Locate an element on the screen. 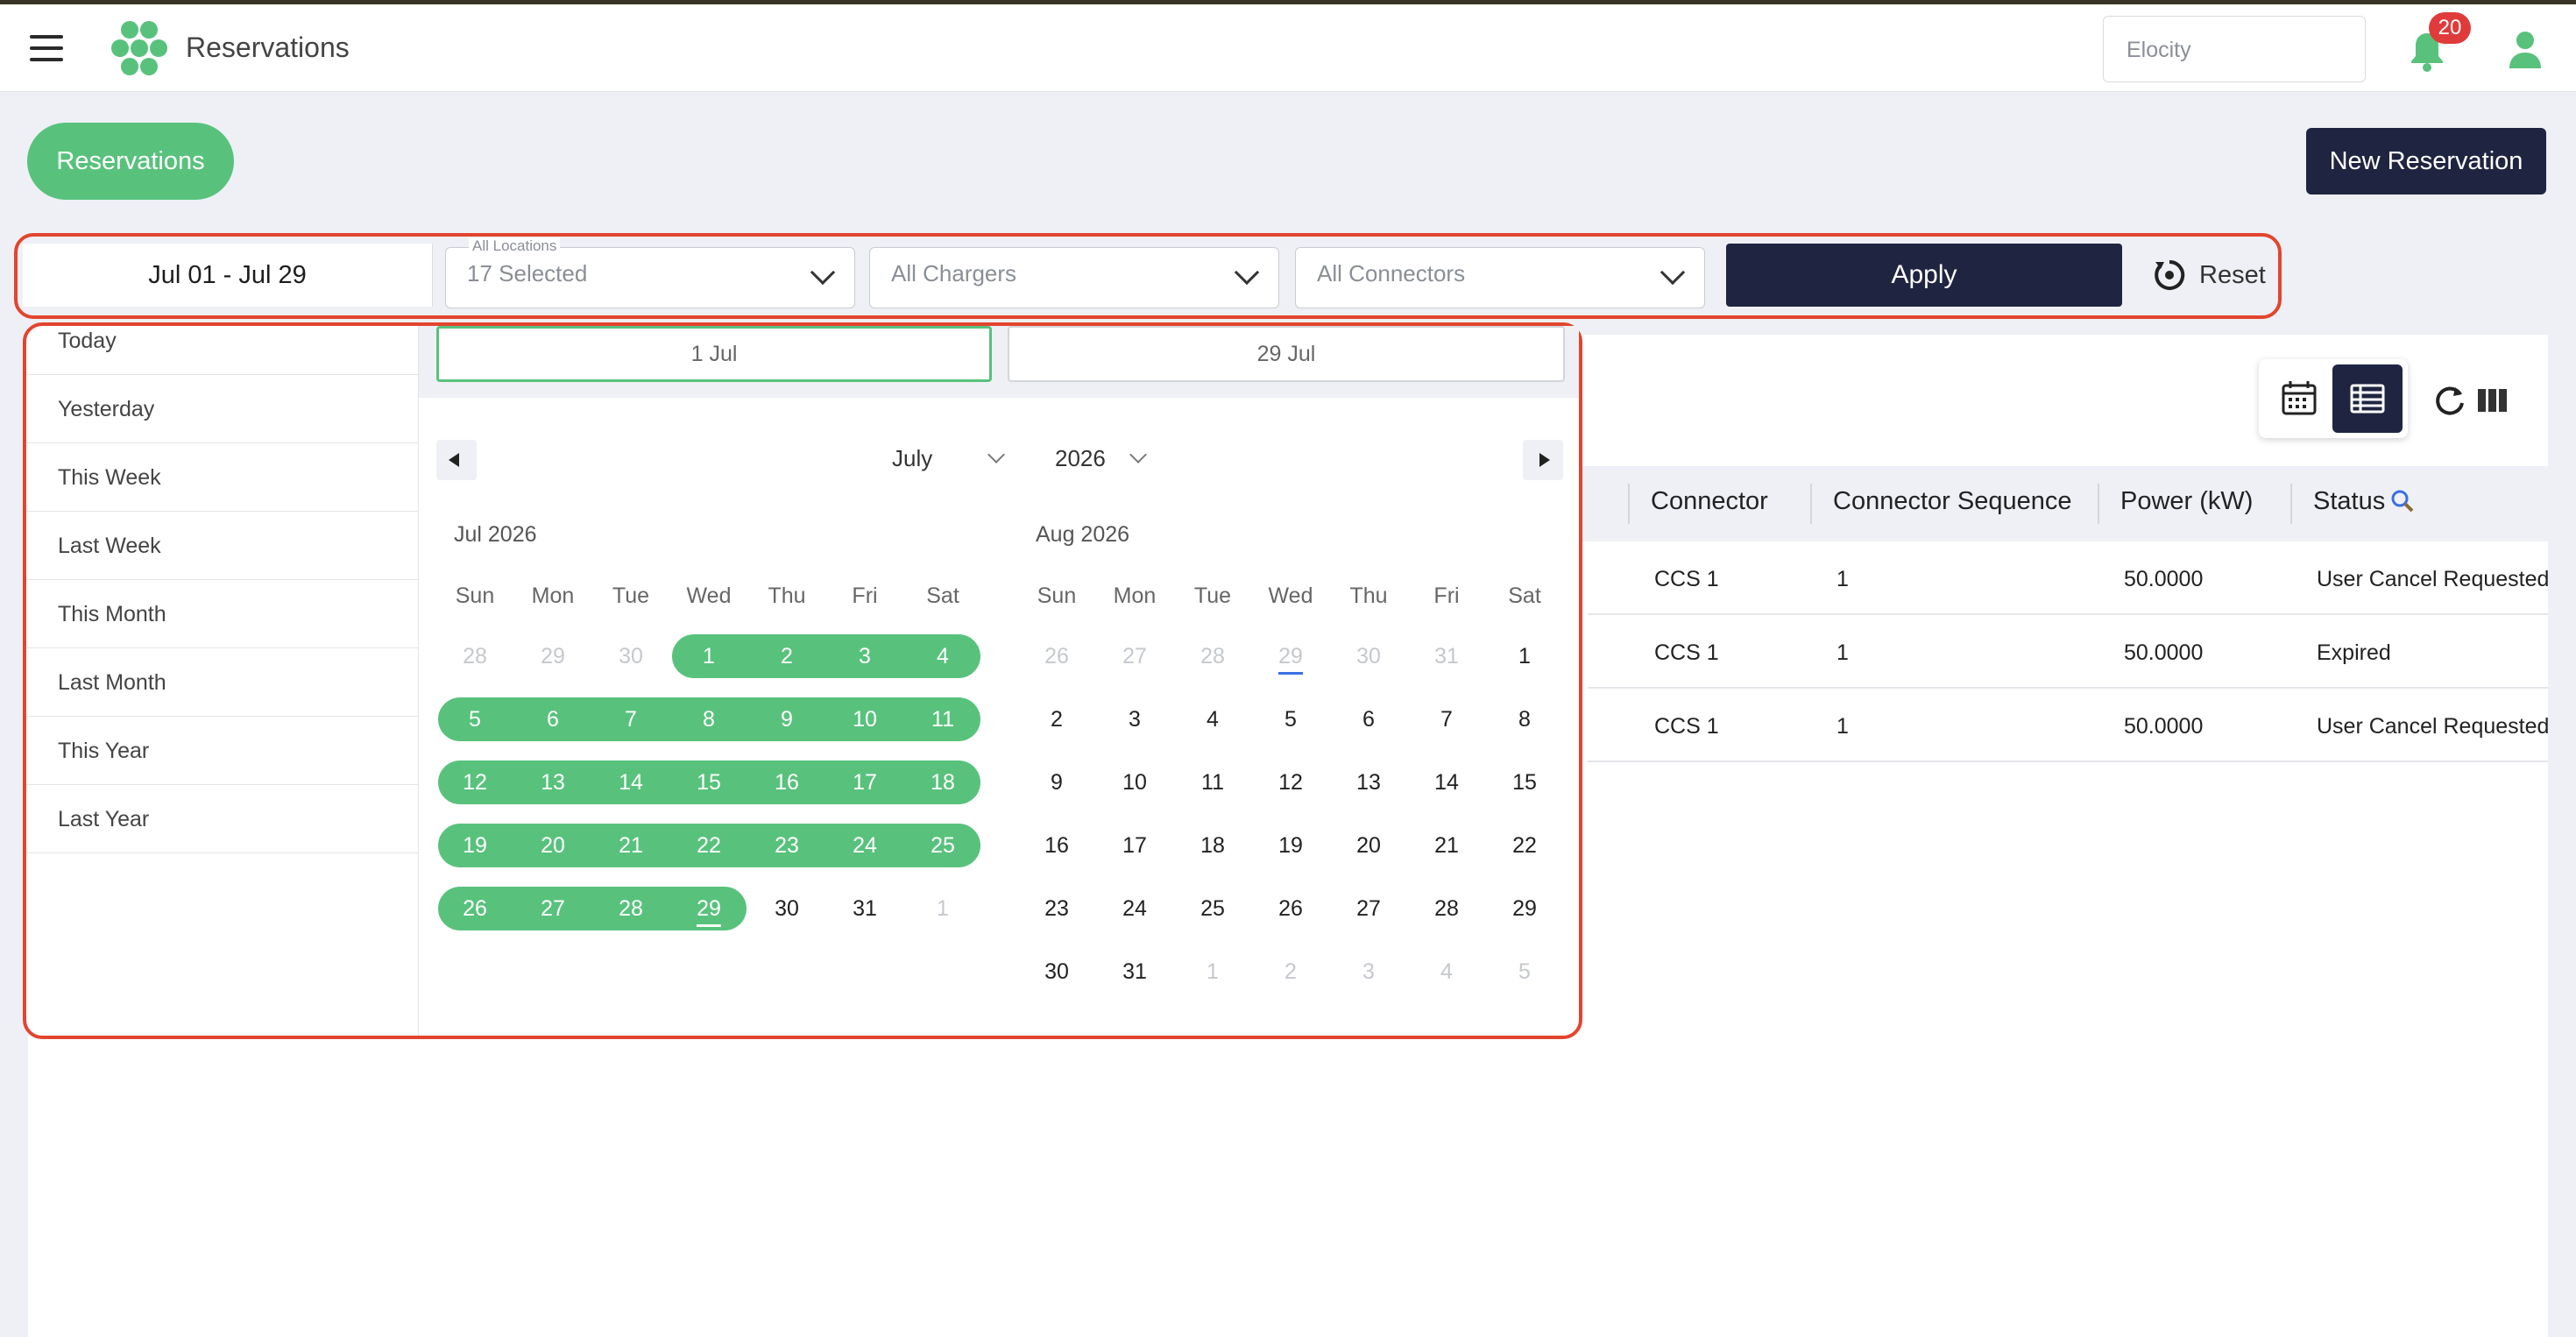 Image resolution: width=2576 pixels, height=1337 pixels. menu-icon is located at coordinates (46, 48).